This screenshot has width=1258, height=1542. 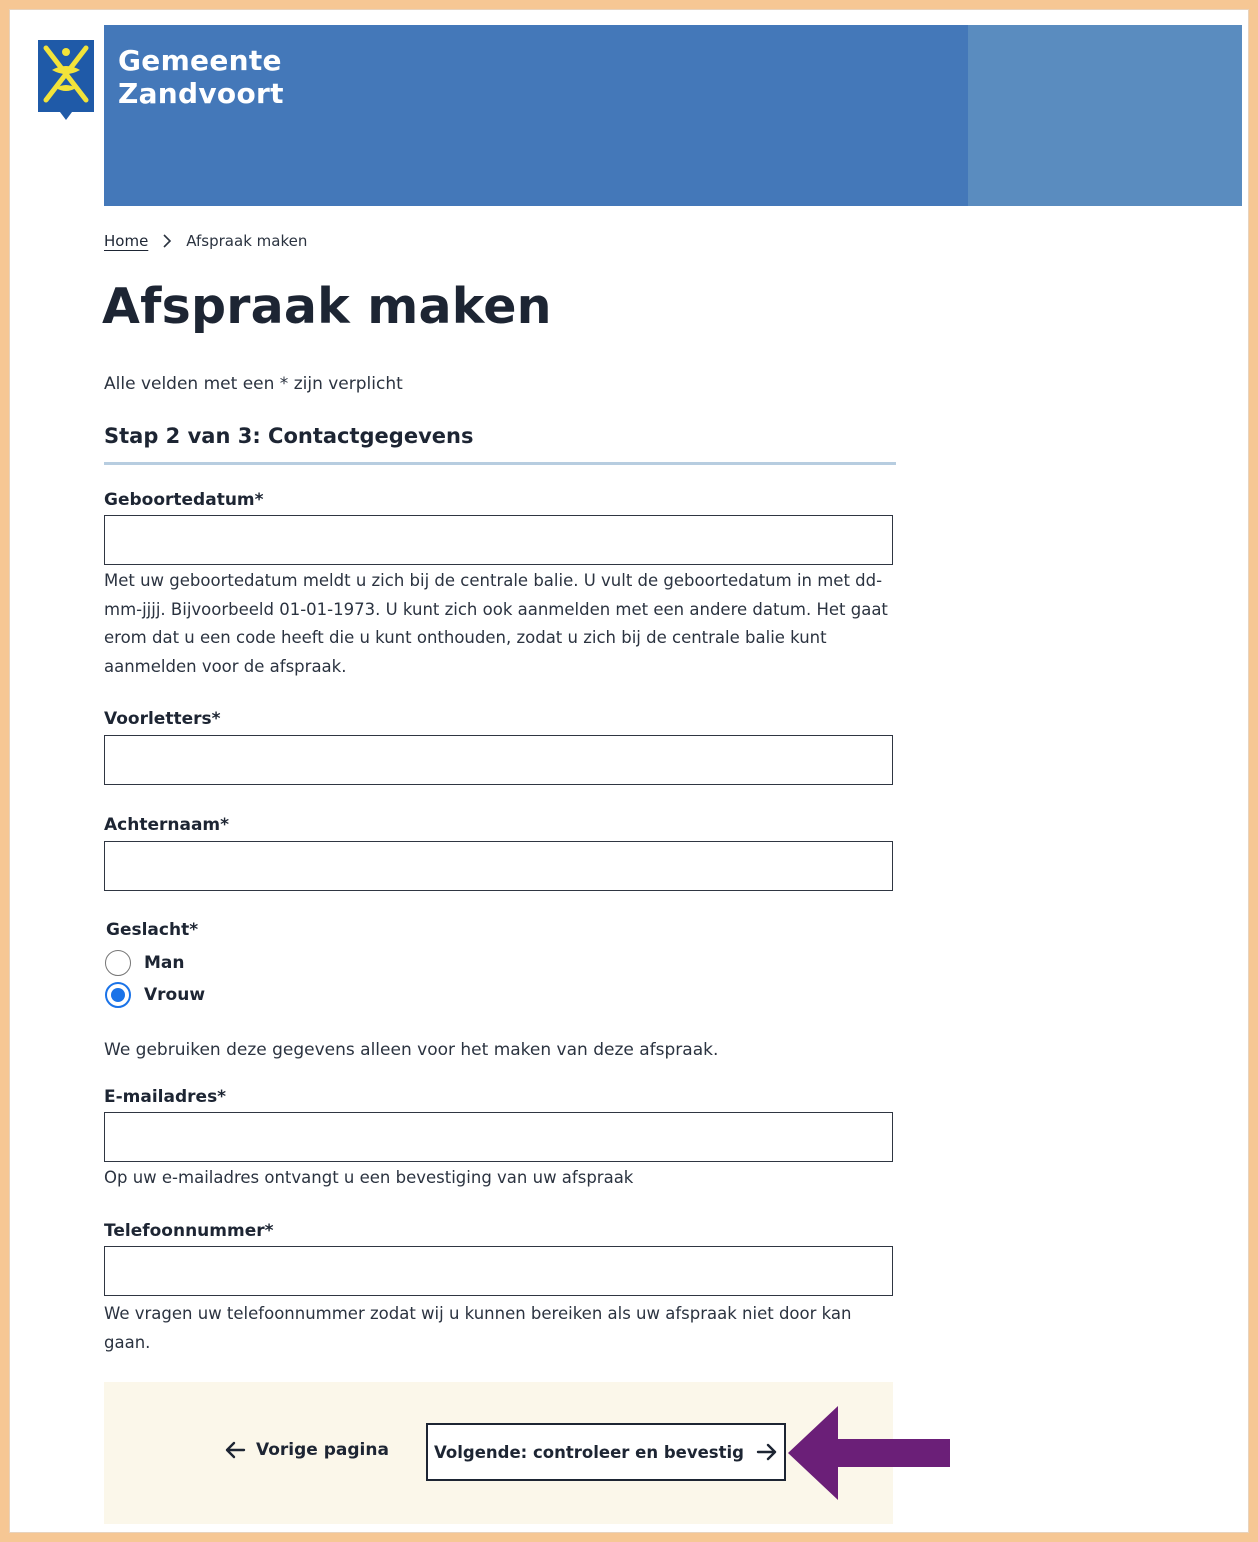 I want to click on surname-label: Achternaam*, so click(x=167, y=825).